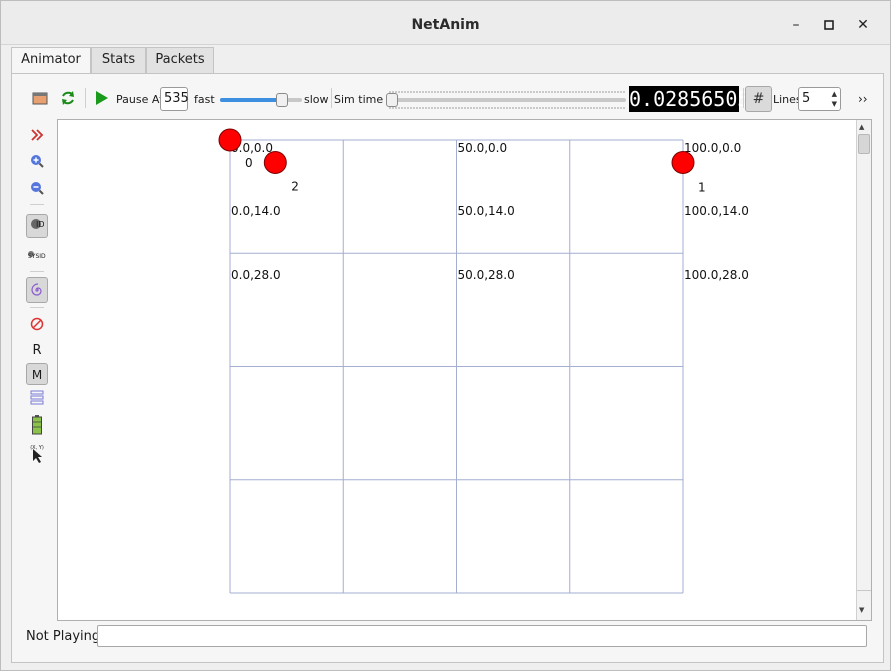  Describe the element at coordinates (37, 161) in the screenshot. I see `zoom-in-icon` at that location.